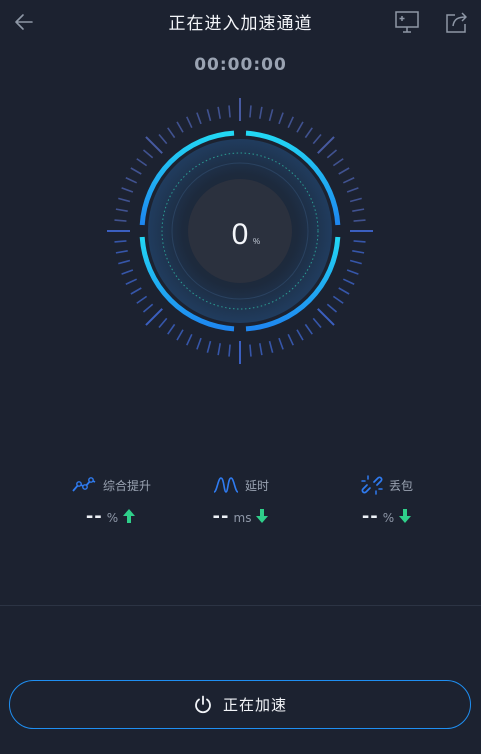  I want to click on wave-icon, so click(226, 485).